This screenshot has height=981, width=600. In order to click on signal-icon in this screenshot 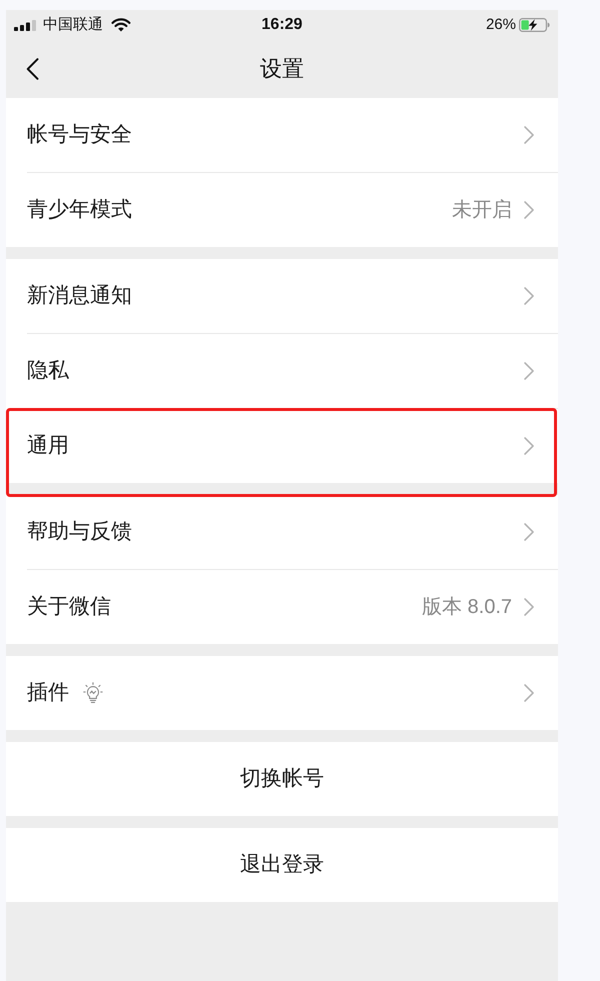, I will do `click(25, 25)`.